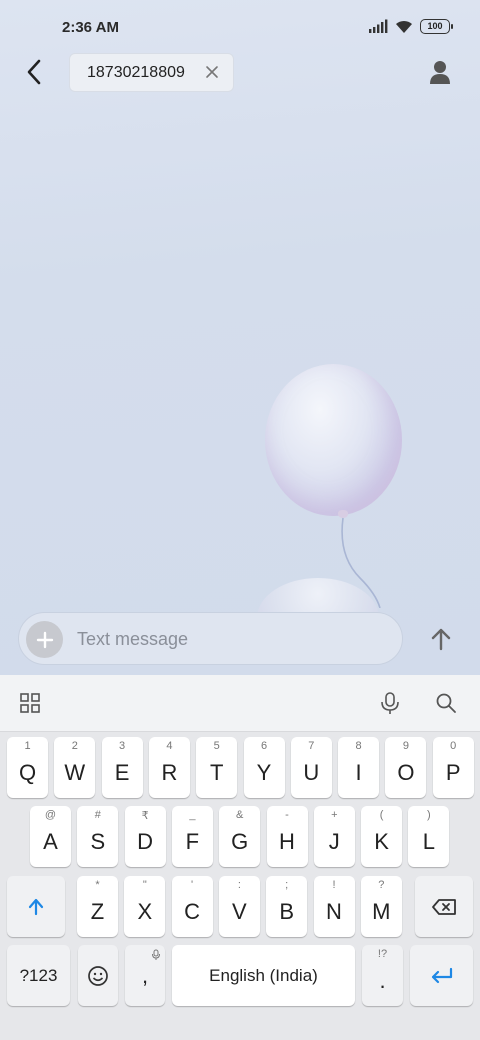  Describe the element at coordinates (97, 906) in the screenshot. I see `key-z: * Z` at that location.